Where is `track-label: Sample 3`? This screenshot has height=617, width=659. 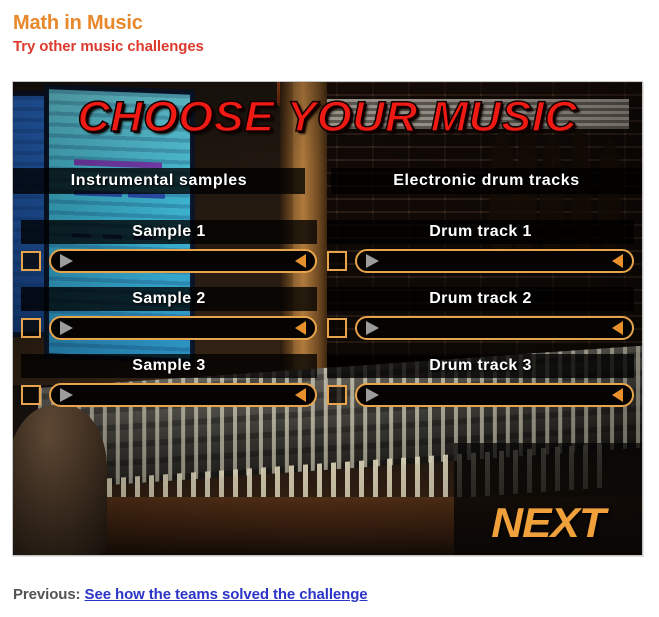 track-label: Sample 3 is located at coordinates (169, 366).